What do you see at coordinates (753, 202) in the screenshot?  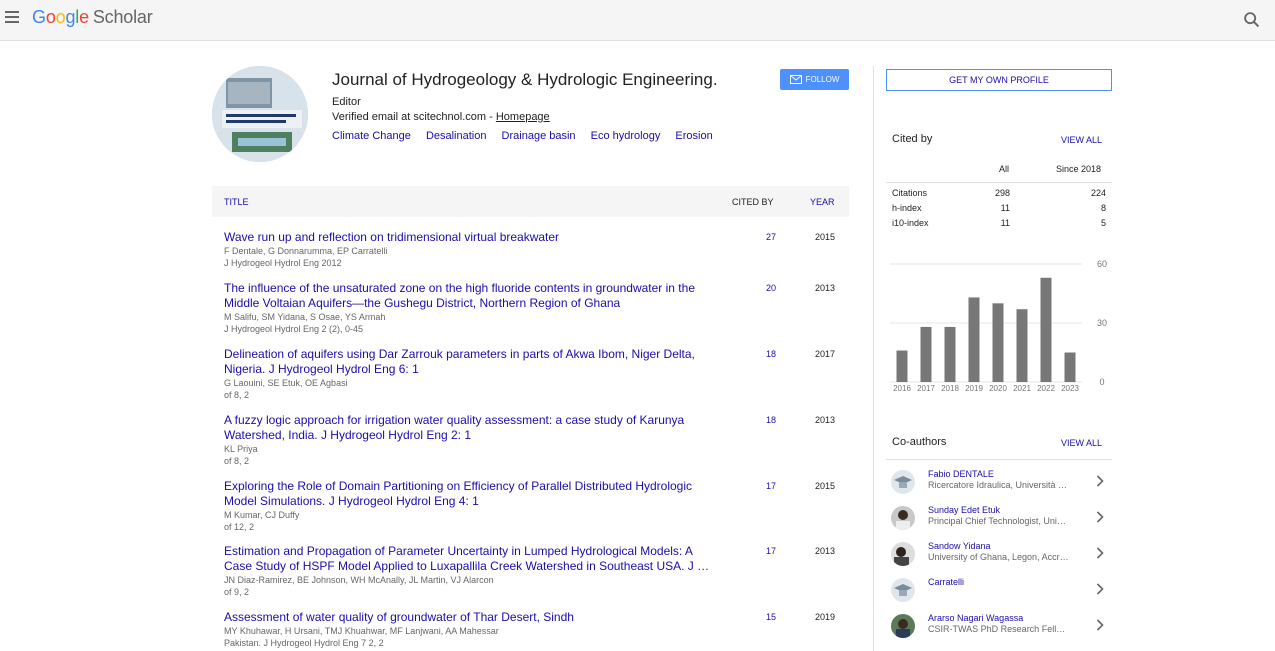 I see `cited-by-header: CITED BY` at bounding box center [753, 202].